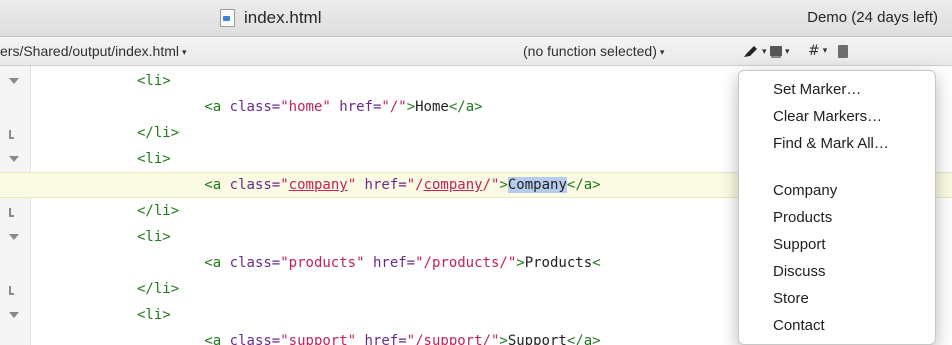  I want to click on html-document-icon, so click(227, 18).